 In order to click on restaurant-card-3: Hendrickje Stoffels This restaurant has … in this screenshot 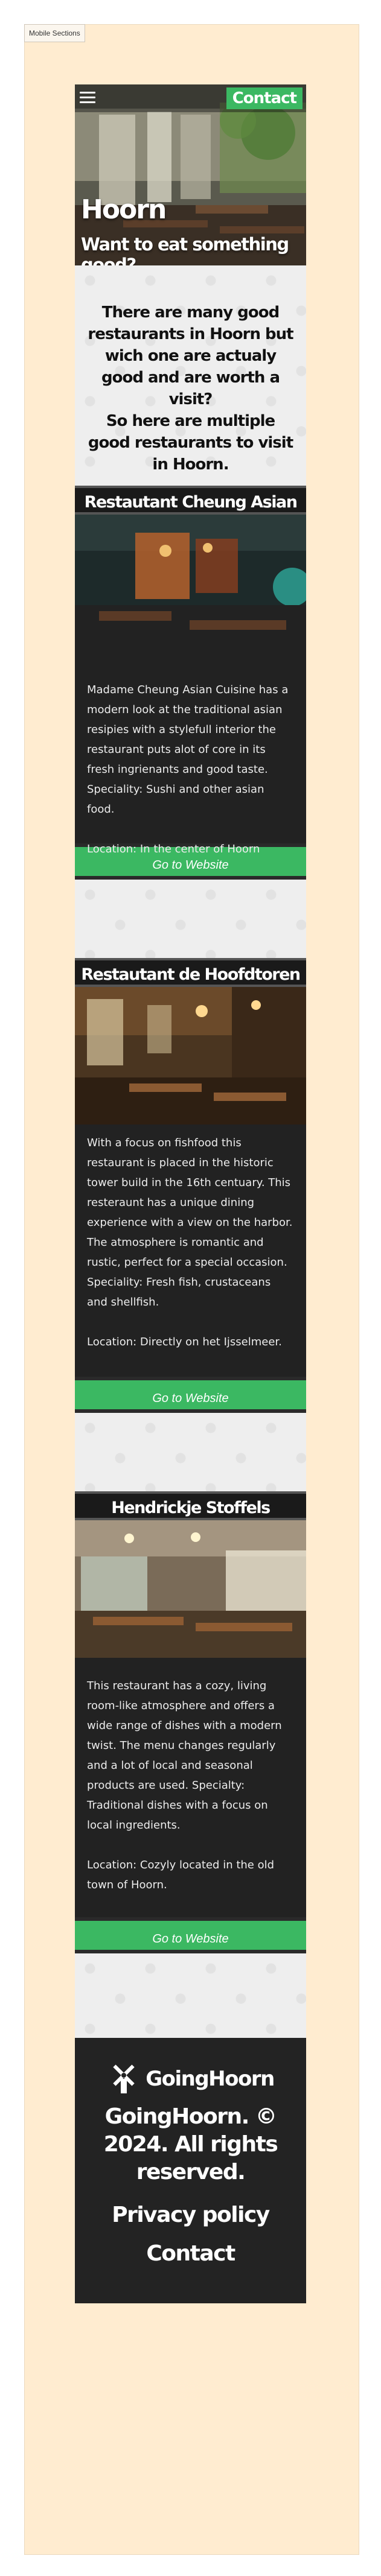, I will do `click(191, 1722)`.